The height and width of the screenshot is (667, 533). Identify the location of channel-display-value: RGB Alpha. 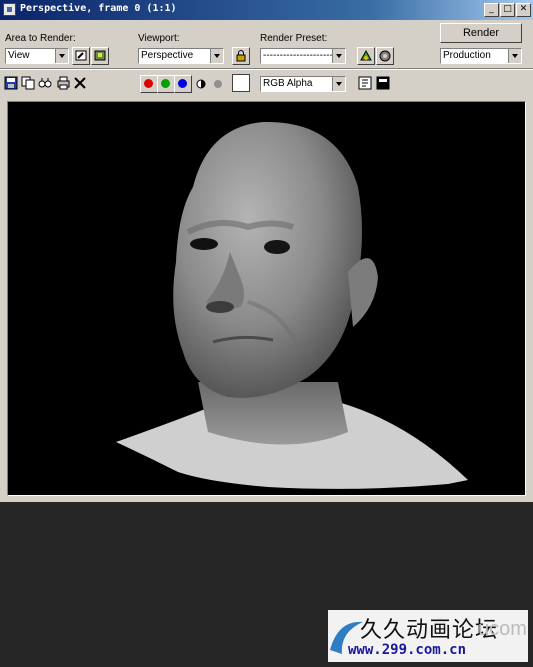
(288, 83).